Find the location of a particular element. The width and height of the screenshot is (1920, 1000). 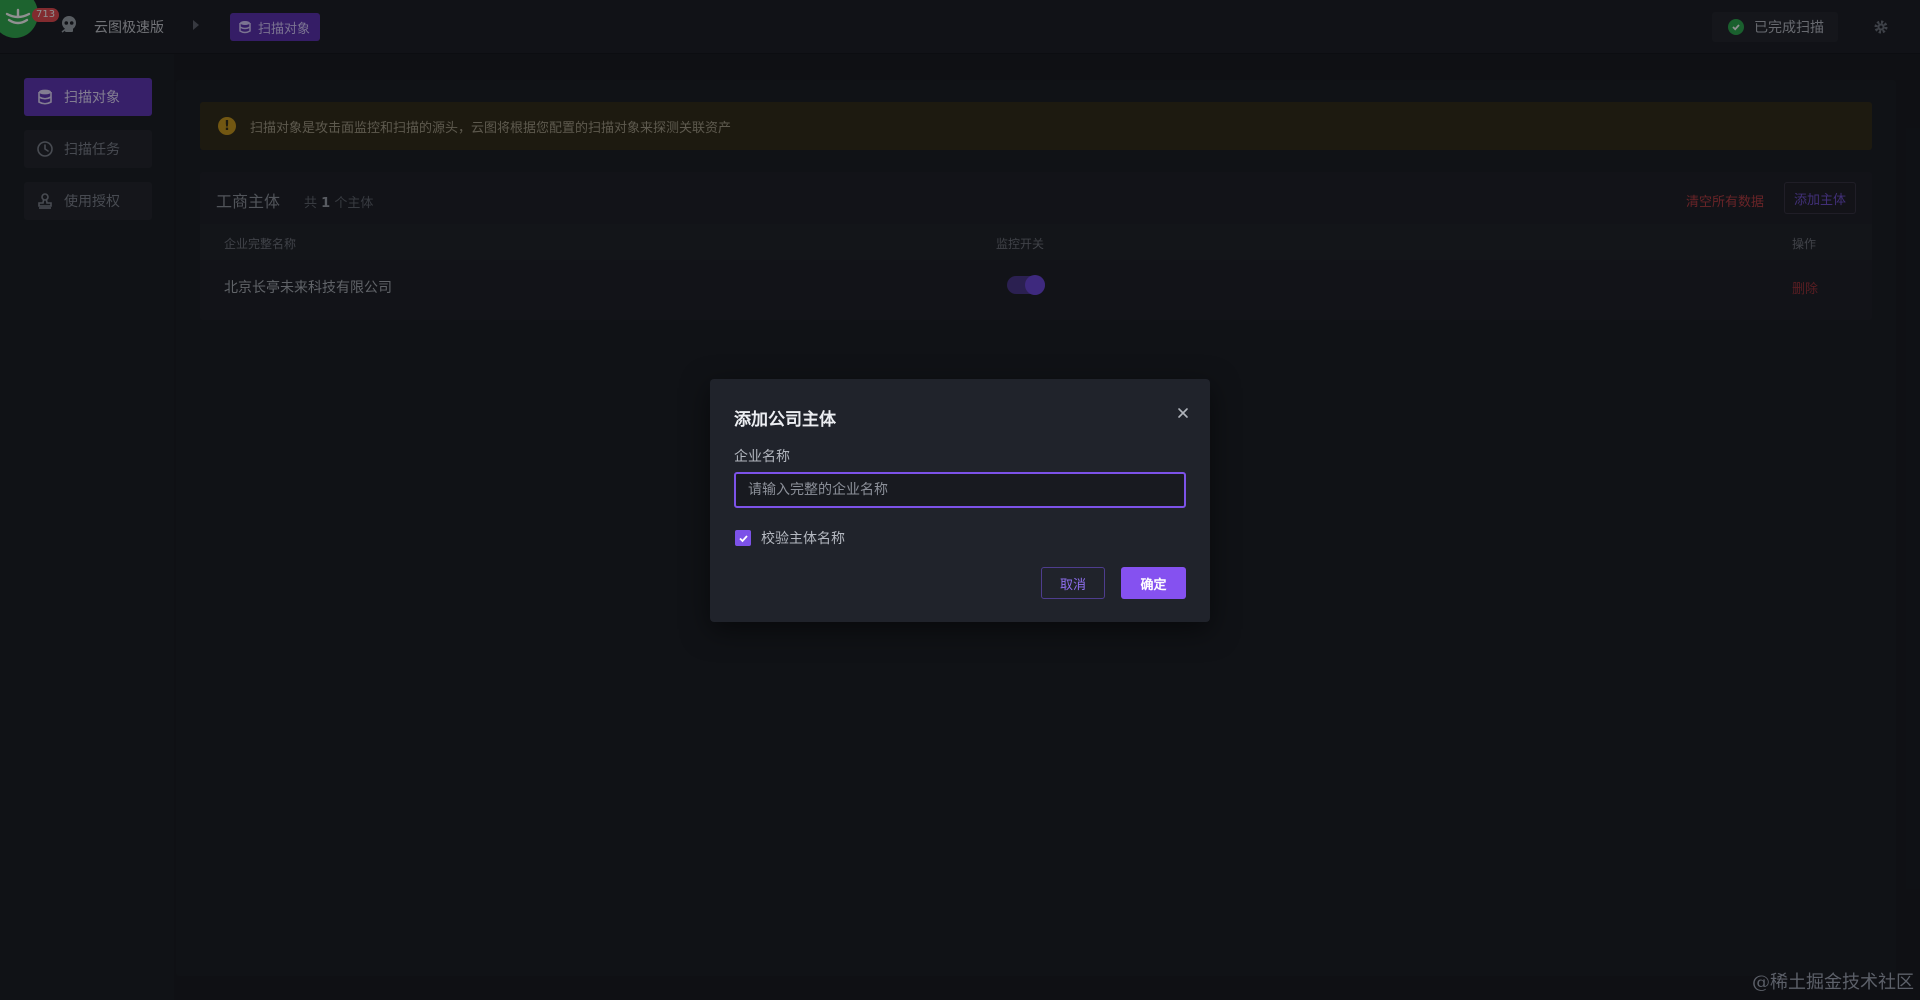

company-name-label: 企业名称 is located at coordinates (762, 457).